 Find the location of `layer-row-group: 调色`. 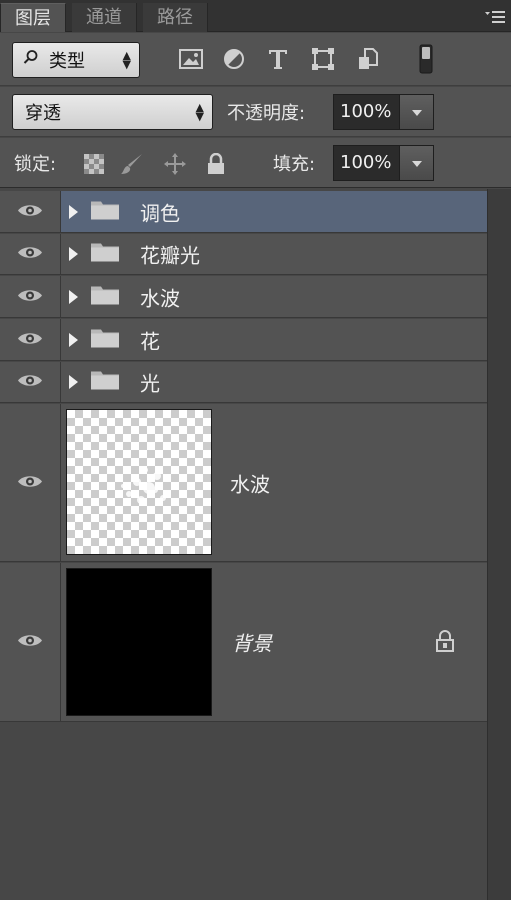

layer-row-group: 调色 is located at coordinates (243, 212).